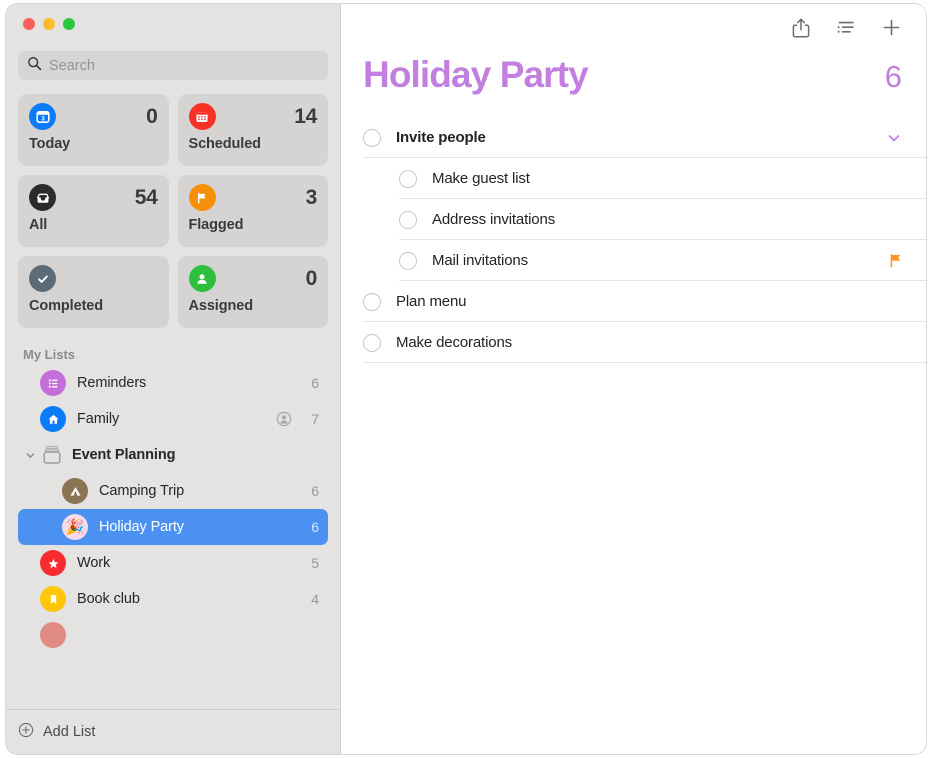 The image size is (932, 758). I want to click on add-list-label: Add List, so click(69, 732).